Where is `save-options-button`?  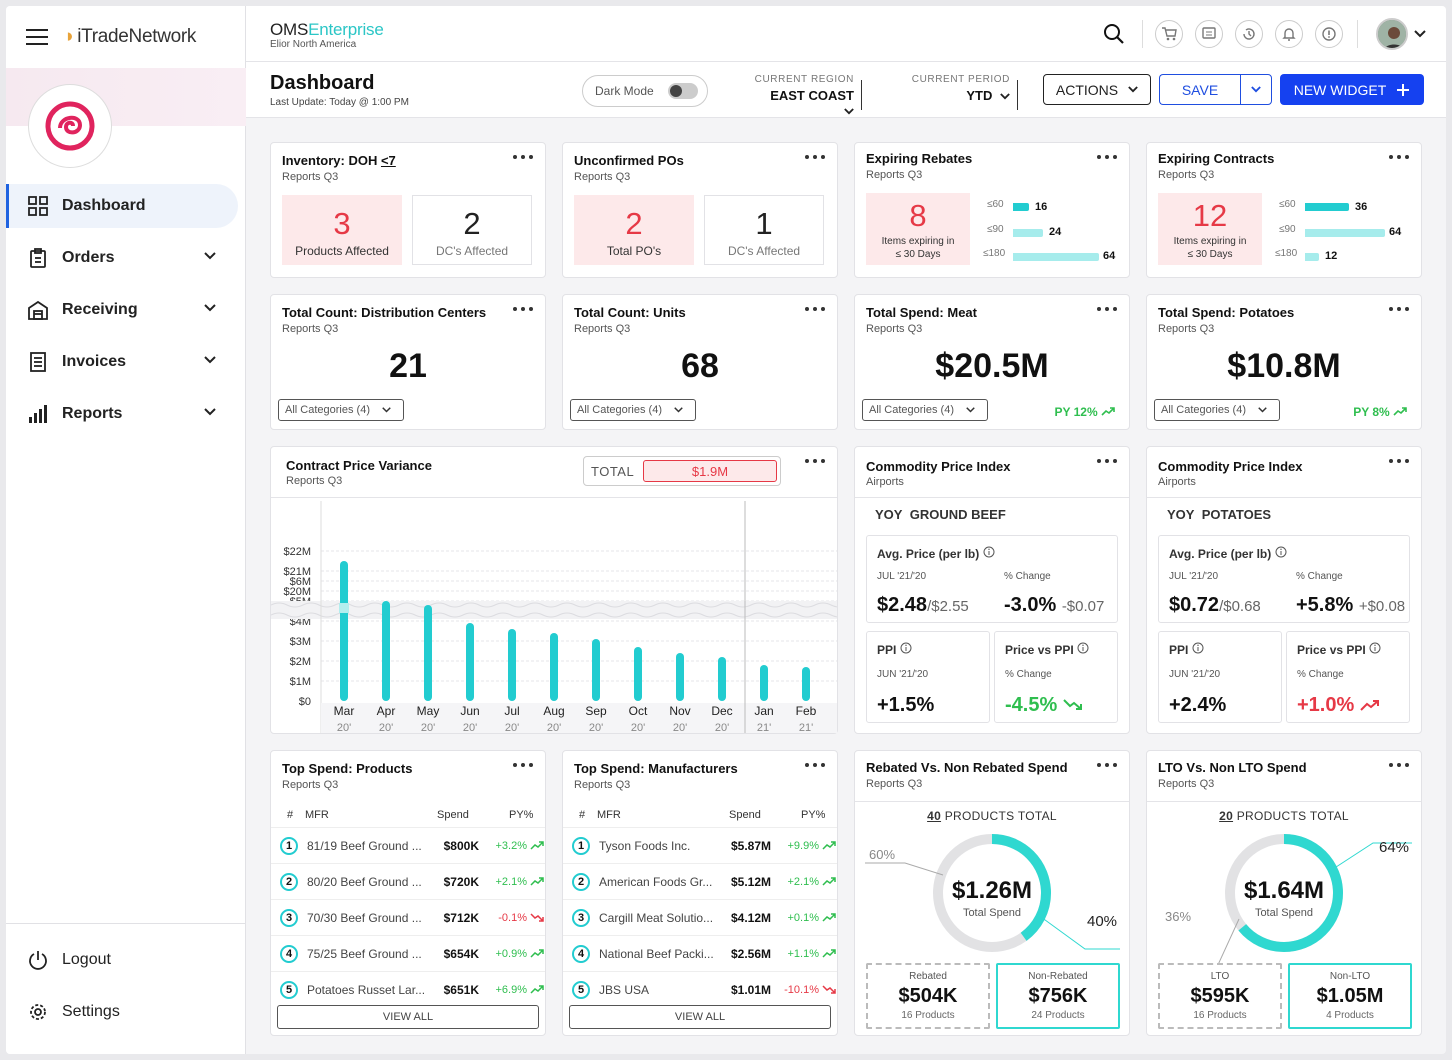 save-options-button is located at coordinates (1256, 89).